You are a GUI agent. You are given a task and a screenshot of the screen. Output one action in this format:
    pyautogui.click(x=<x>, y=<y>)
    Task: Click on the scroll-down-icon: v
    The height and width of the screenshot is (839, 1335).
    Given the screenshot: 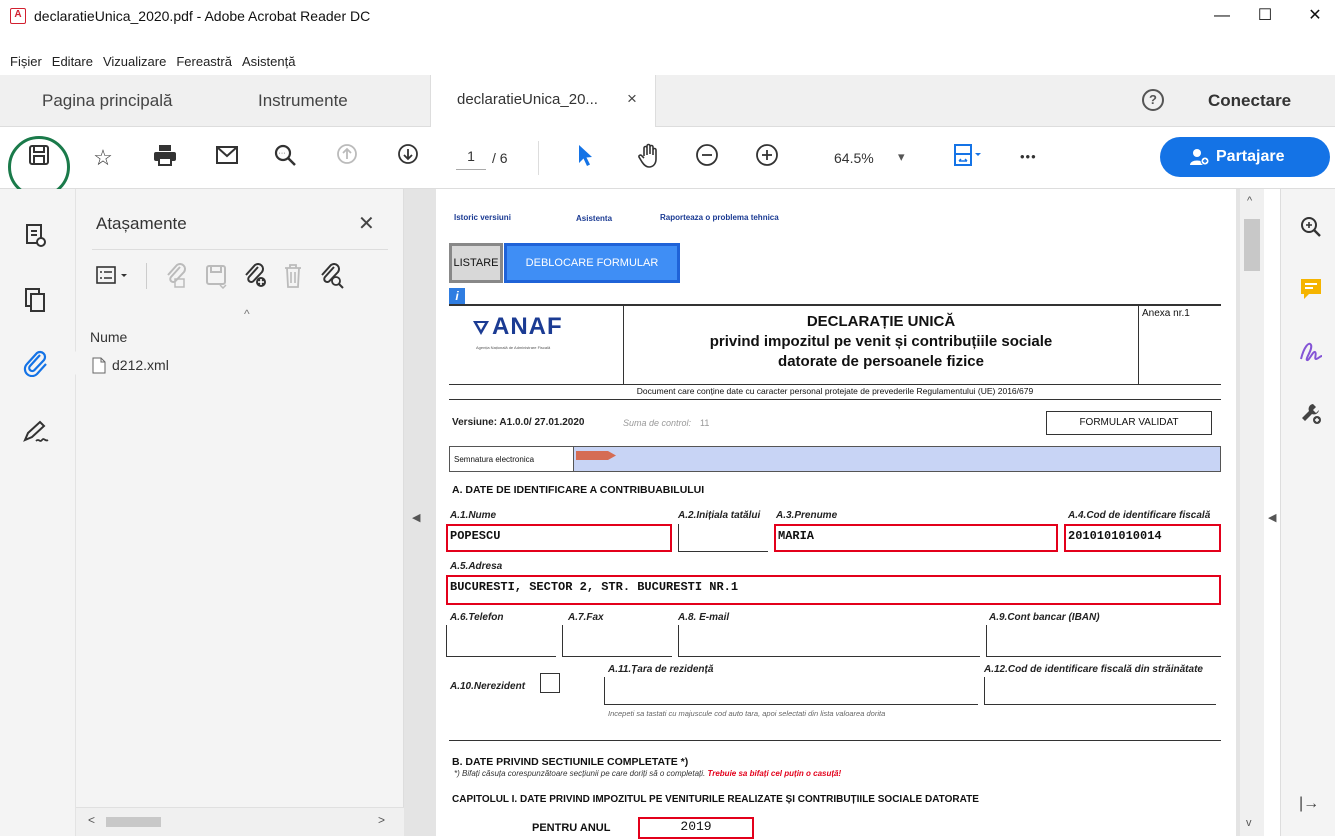 What is the action you would take?
    pyautogui.click(x=1249, y=823)
    